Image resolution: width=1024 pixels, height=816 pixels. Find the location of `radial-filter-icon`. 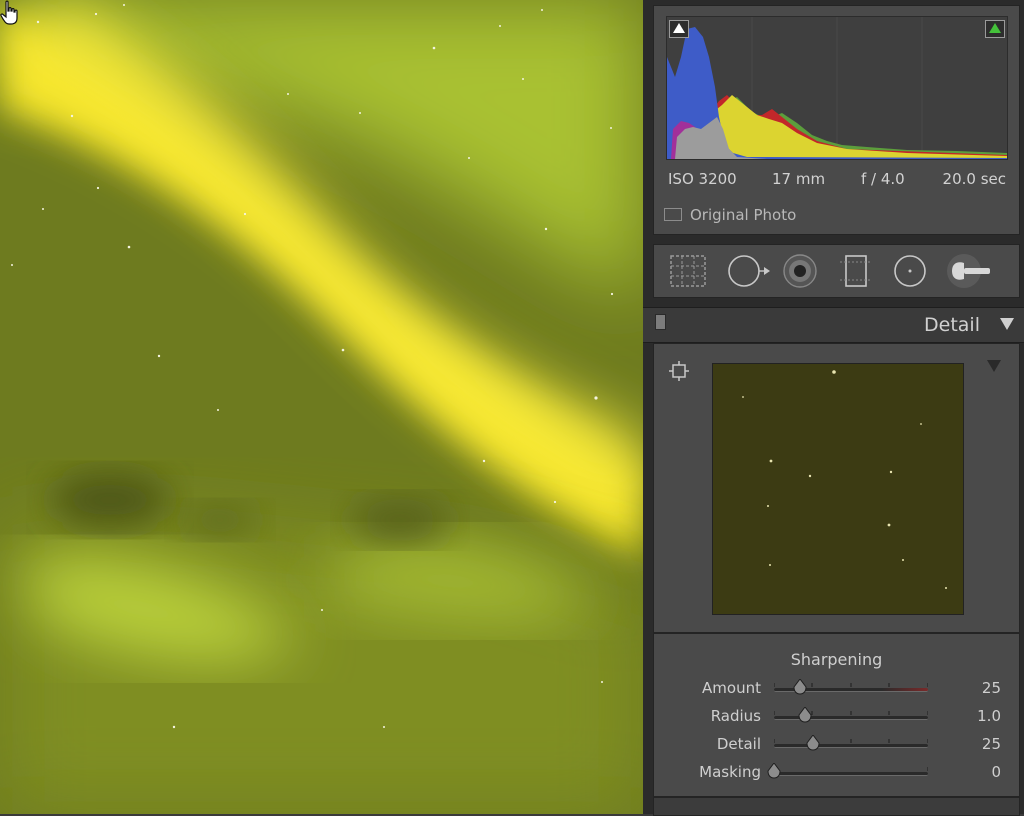

radial-filter-icon is located at coordinates (910, 271).